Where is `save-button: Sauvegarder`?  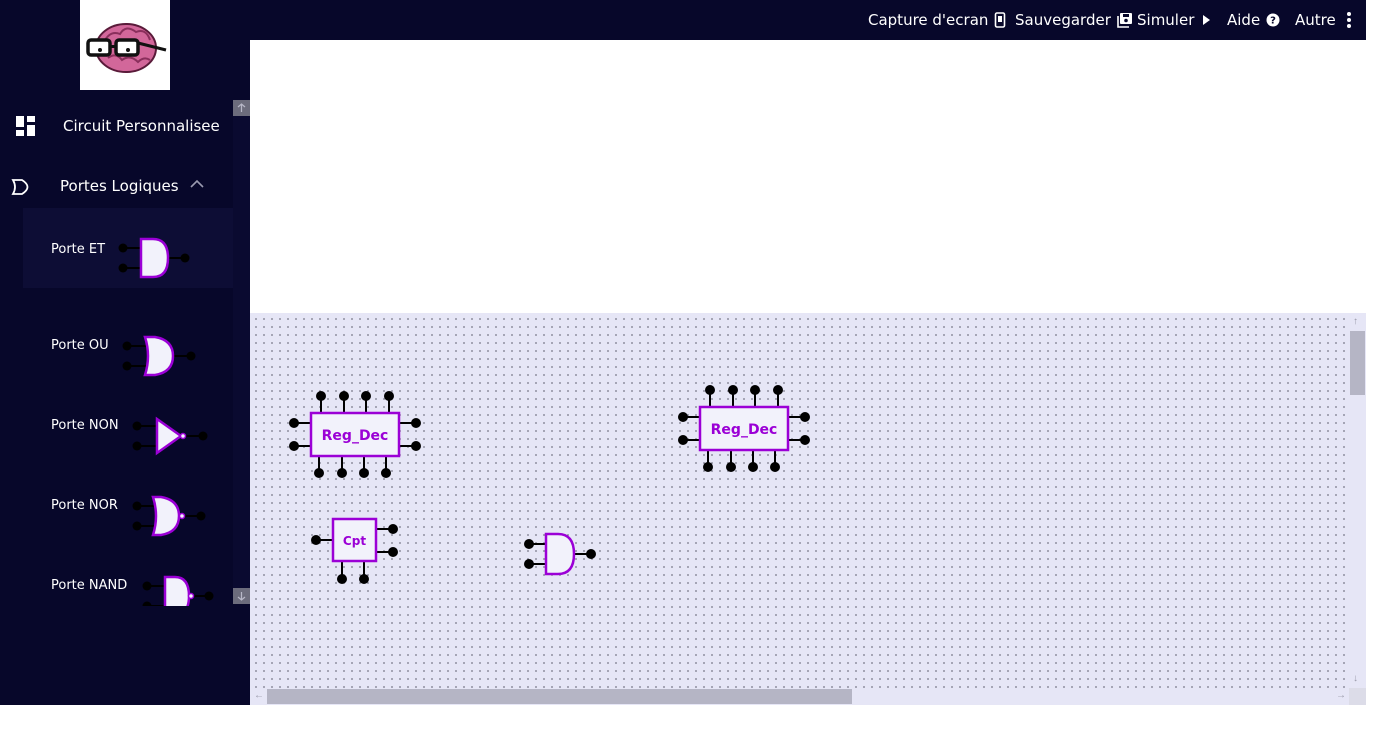
save-button: Sauvegarder is located at coordinates (1074, 20).